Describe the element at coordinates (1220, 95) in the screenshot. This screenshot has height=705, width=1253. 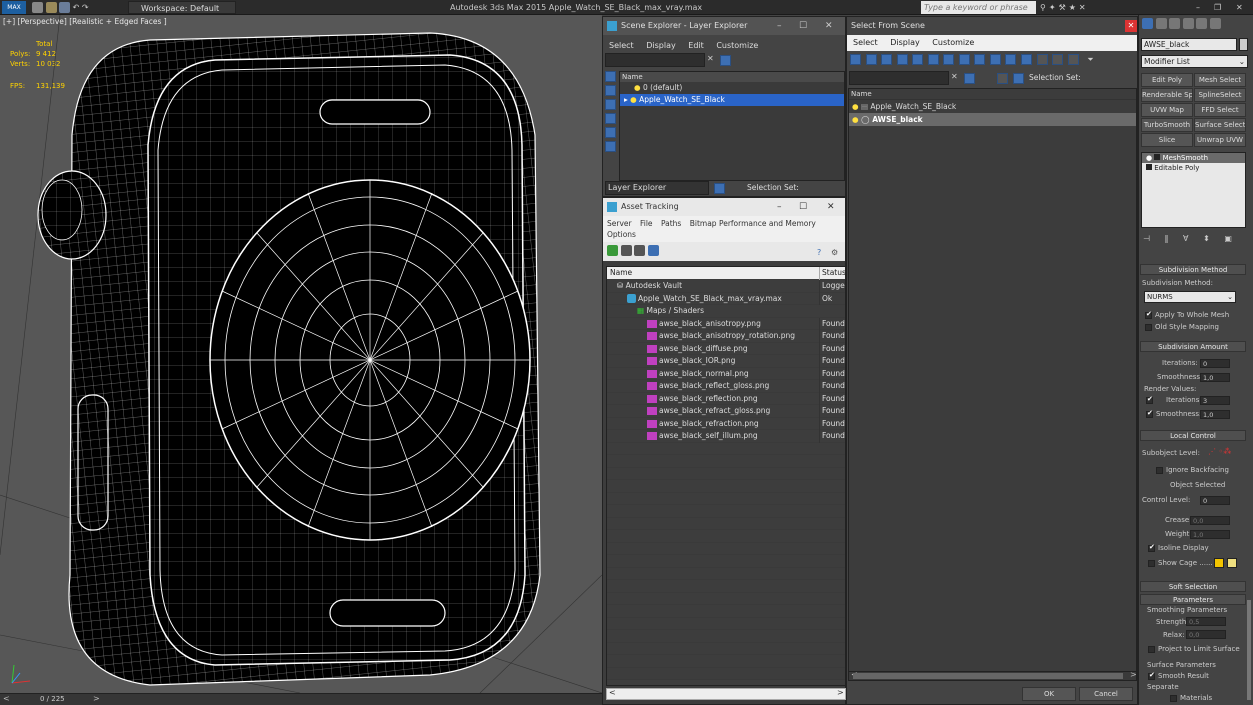
I see `modifier-button: SplineSelect` at that location.